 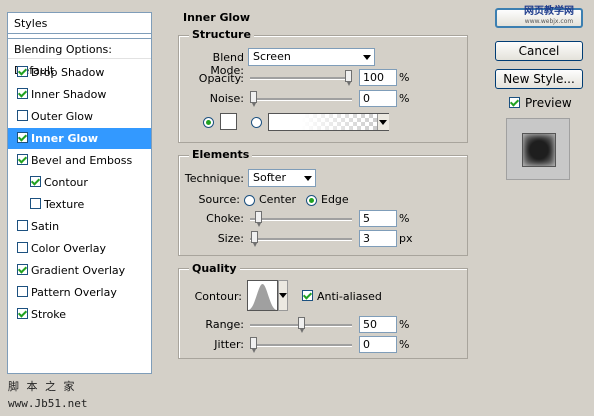 What do you see at coordinates (256, 122) in the screenshot?
I see `gradient-radio` at bounding box center [256, 122].